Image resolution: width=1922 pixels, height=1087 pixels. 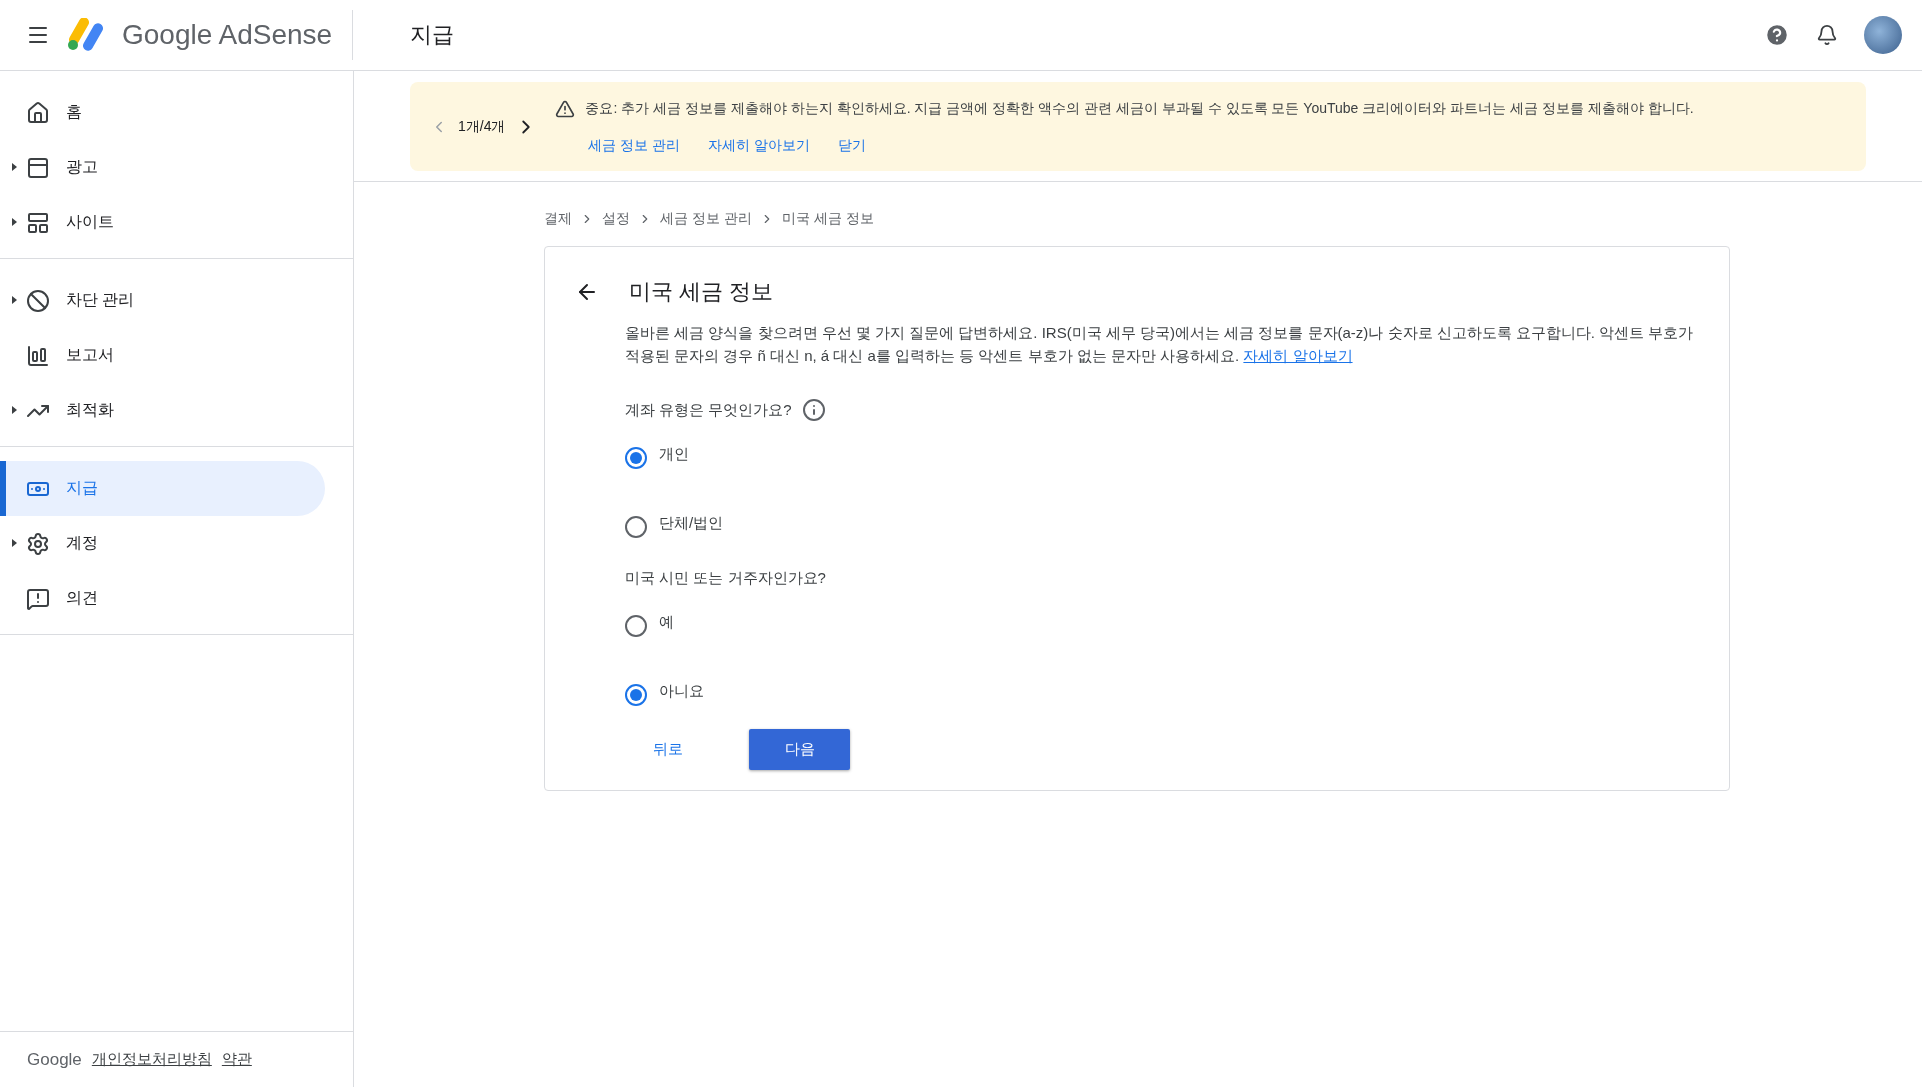 I want to click on nav-item: 차단 관리, so click(x=162, y=300).